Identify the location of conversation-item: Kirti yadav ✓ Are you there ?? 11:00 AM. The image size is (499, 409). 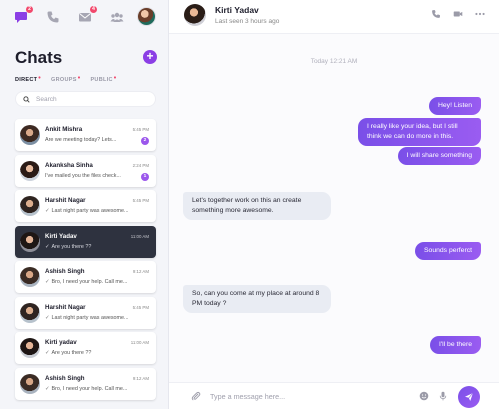
(85, 348).